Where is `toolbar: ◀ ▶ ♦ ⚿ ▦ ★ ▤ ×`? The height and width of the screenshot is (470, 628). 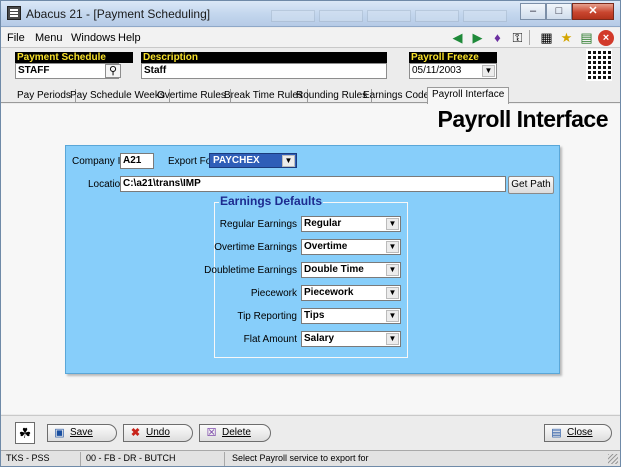 toolbar: ◀ ▶ ♦ ⚿ ▦ ★ ▤ × is located at coordinates (531, 37).